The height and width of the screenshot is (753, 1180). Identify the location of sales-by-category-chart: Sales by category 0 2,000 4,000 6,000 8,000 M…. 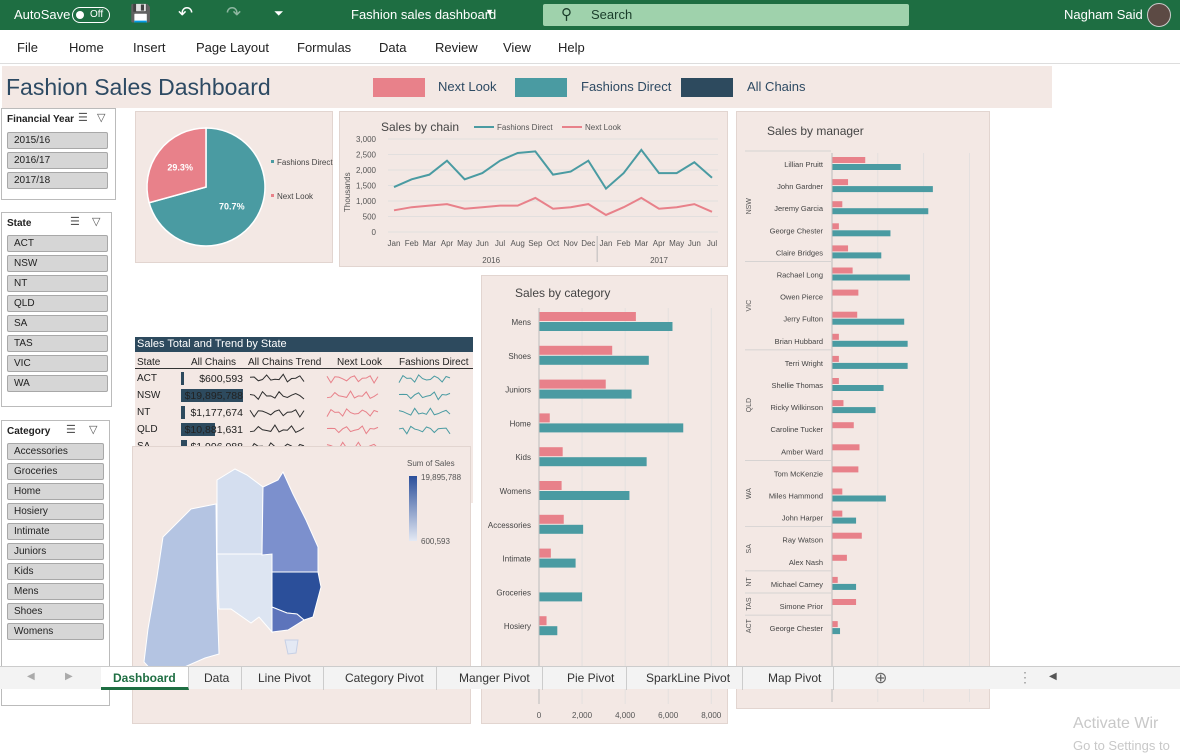
(605, 500).